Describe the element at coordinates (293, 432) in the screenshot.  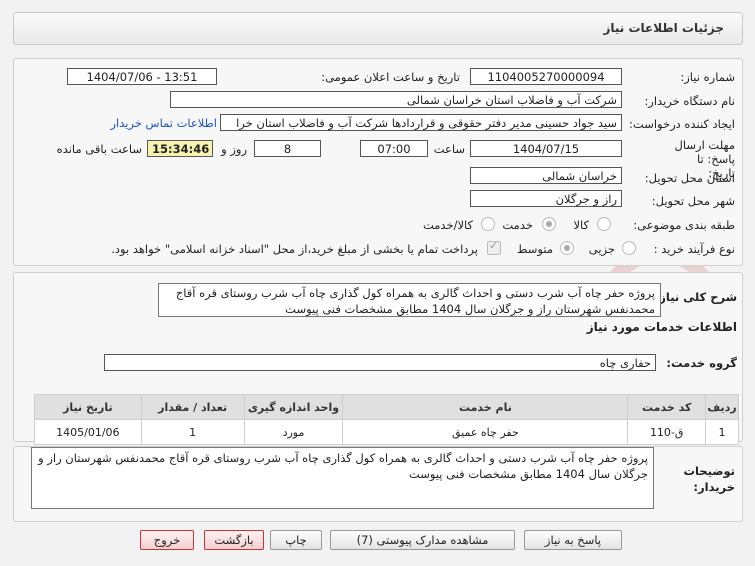
I see `cell-unit: مورد` at that location.